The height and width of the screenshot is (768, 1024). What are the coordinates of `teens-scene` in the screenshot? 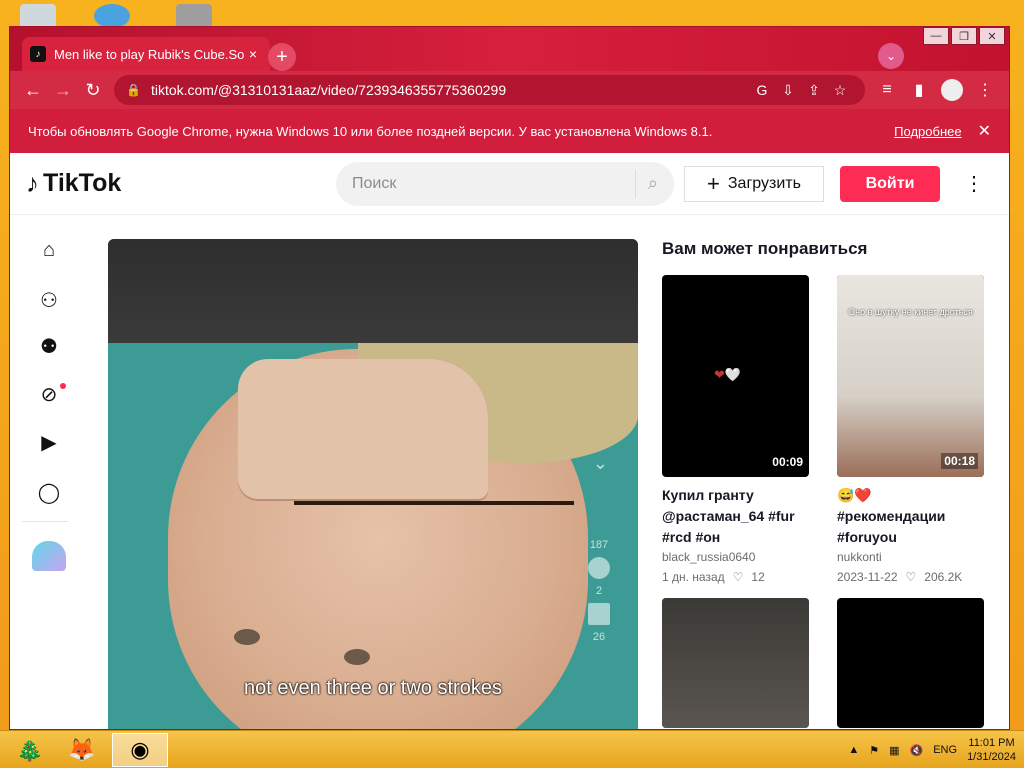 It's located at (735, 663).